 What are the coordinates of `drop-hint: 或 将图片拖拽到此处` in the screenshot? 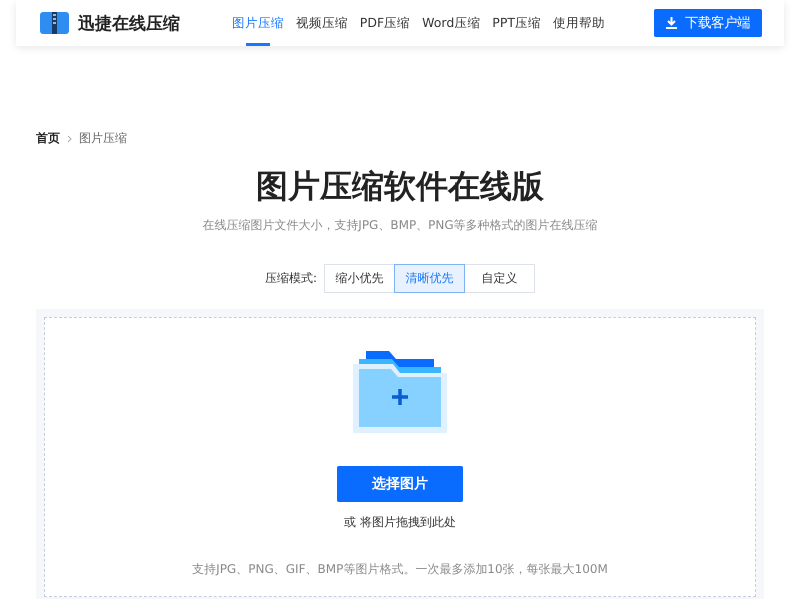 It's located at (400, 523).